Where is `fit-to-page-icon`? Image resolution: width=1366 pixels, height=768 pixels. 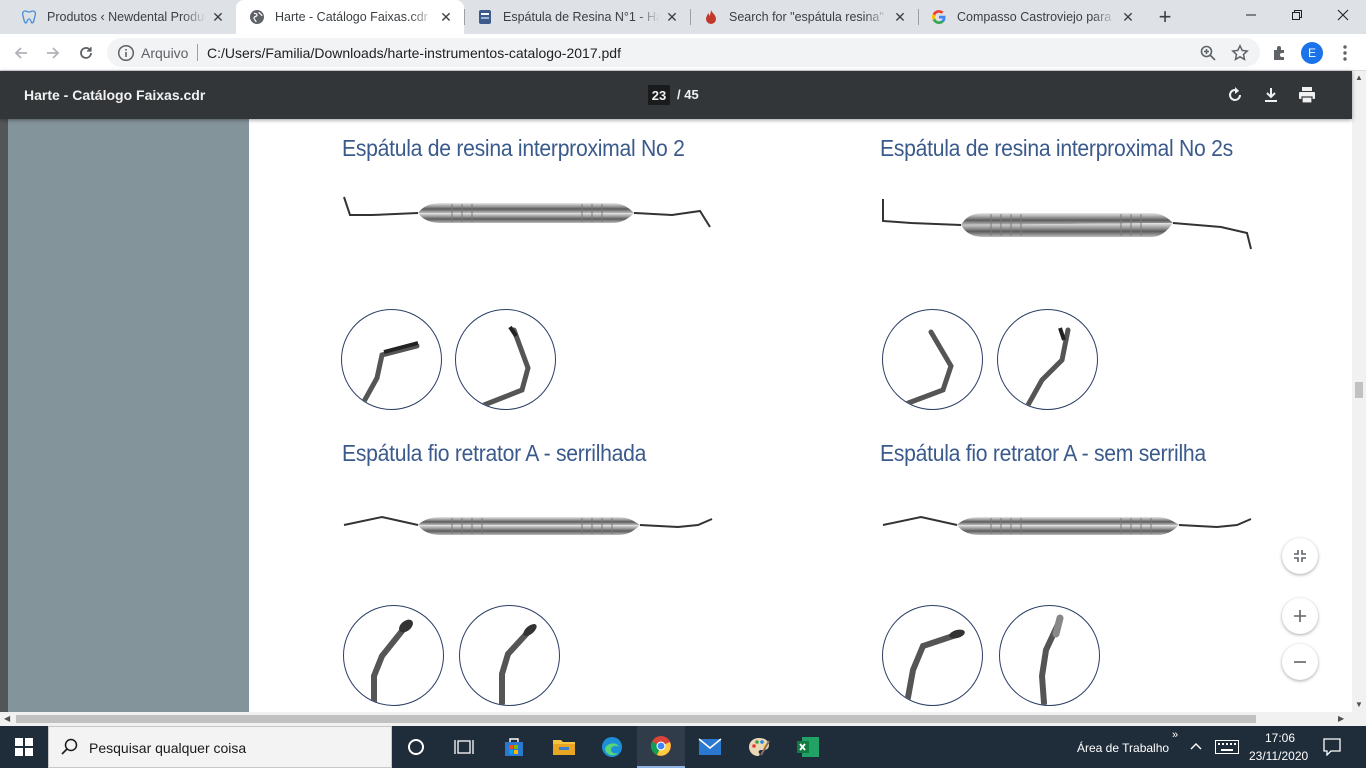
fit-to-page-icon is located at coordinates (1300, 556).